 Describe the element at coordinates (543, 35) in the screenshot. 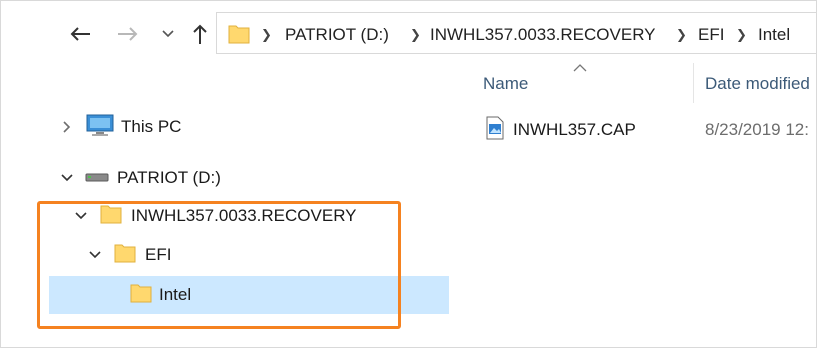

I see `breadcrumb-recovery: INWHL357.0033.RECOVERY` at that location.